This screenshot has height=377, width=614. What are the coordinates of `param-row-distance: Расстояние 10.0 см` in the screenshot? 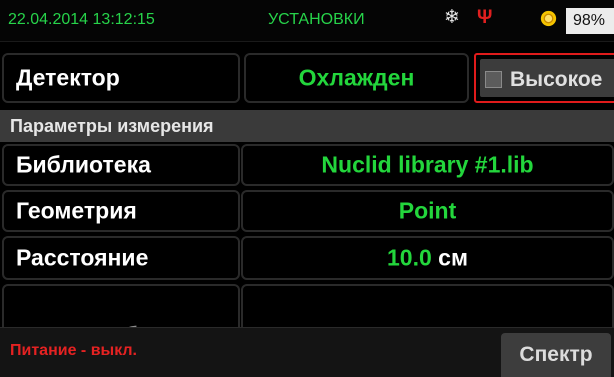 It's located at (307, 258).